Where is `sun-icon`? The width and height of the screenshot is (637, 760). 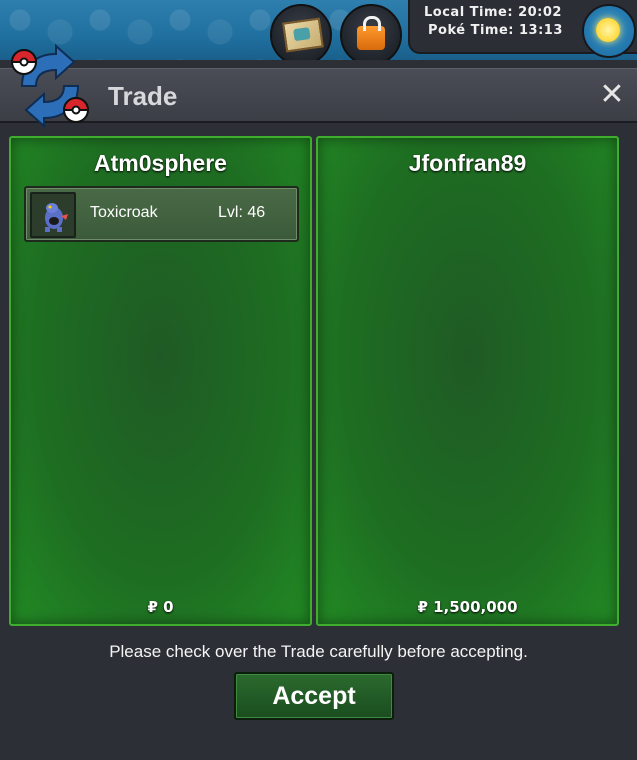 sun-icon is located at coordinates (608, 30).